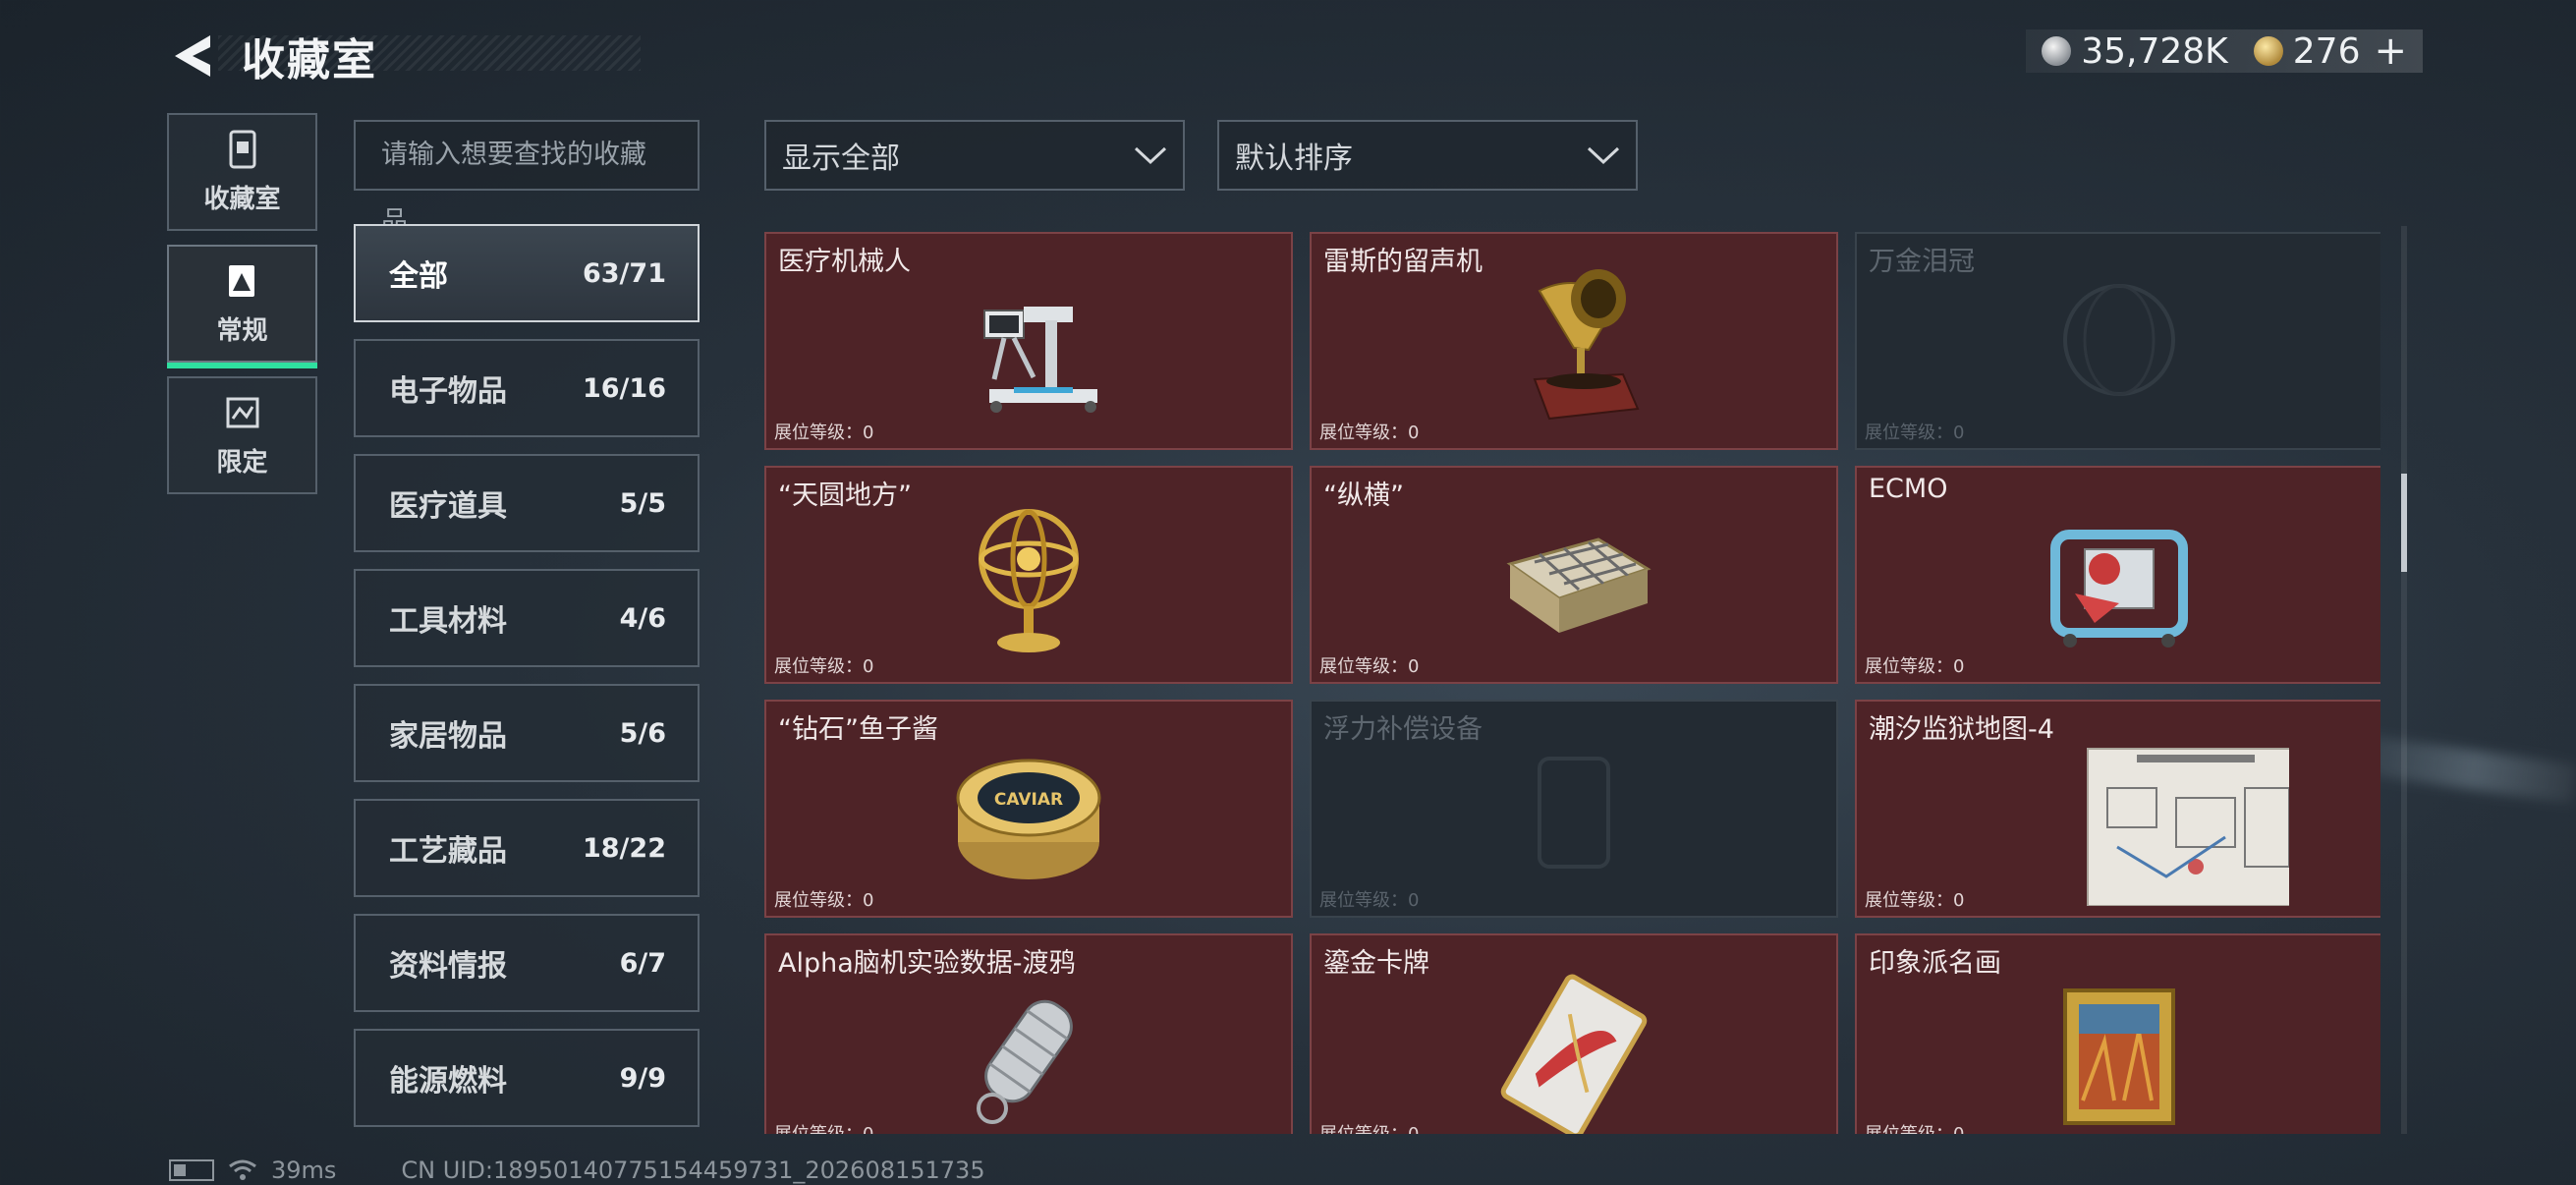 The image size is (2576, 1185). I want to click on buoyancy-device-icon, so click(1574, 813).